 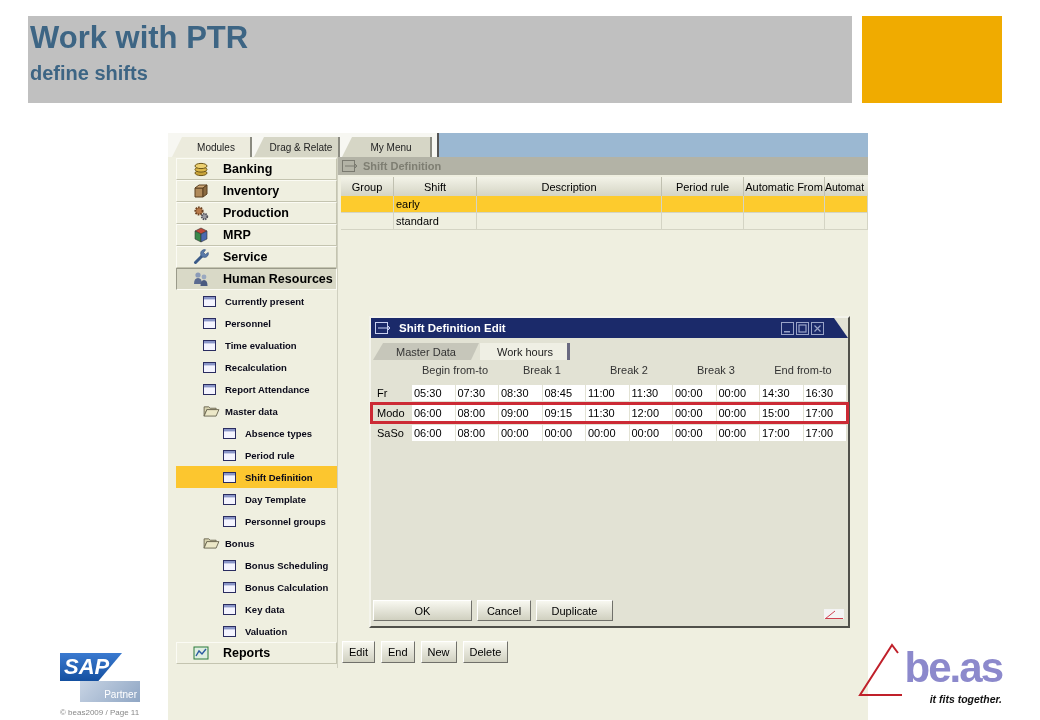 What do you see at coordinates (390, 433) in the screenshot?
I see `day-label: SaSo` at bounding box center [390, 433].